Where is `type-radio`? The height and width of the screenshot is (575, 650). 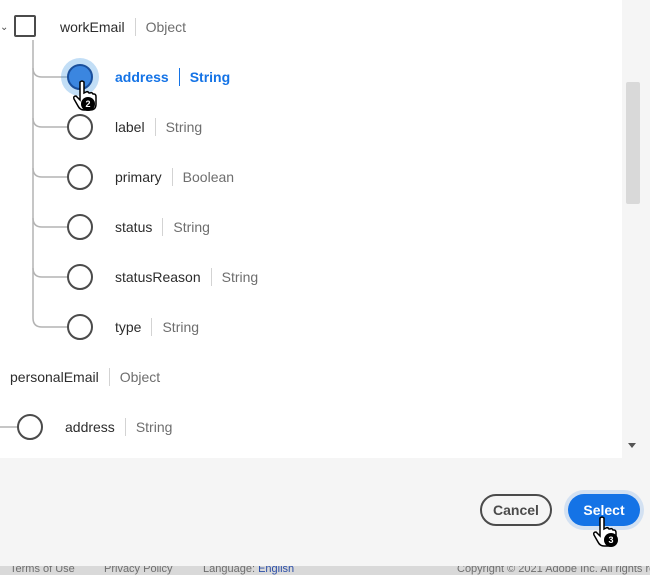
type-radio is located at coordinates (80, 327).